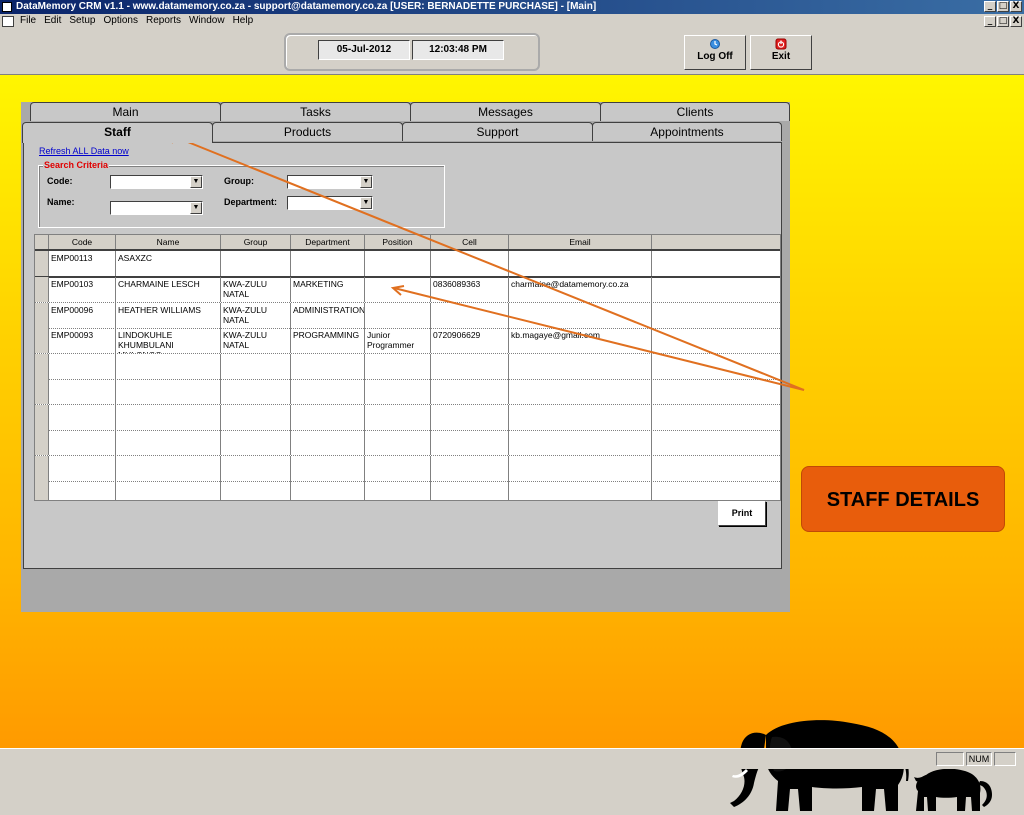 The height and width of the screenshot is (815, 1024). I want to click on cell-code: EMP00096, so click(82, 315).